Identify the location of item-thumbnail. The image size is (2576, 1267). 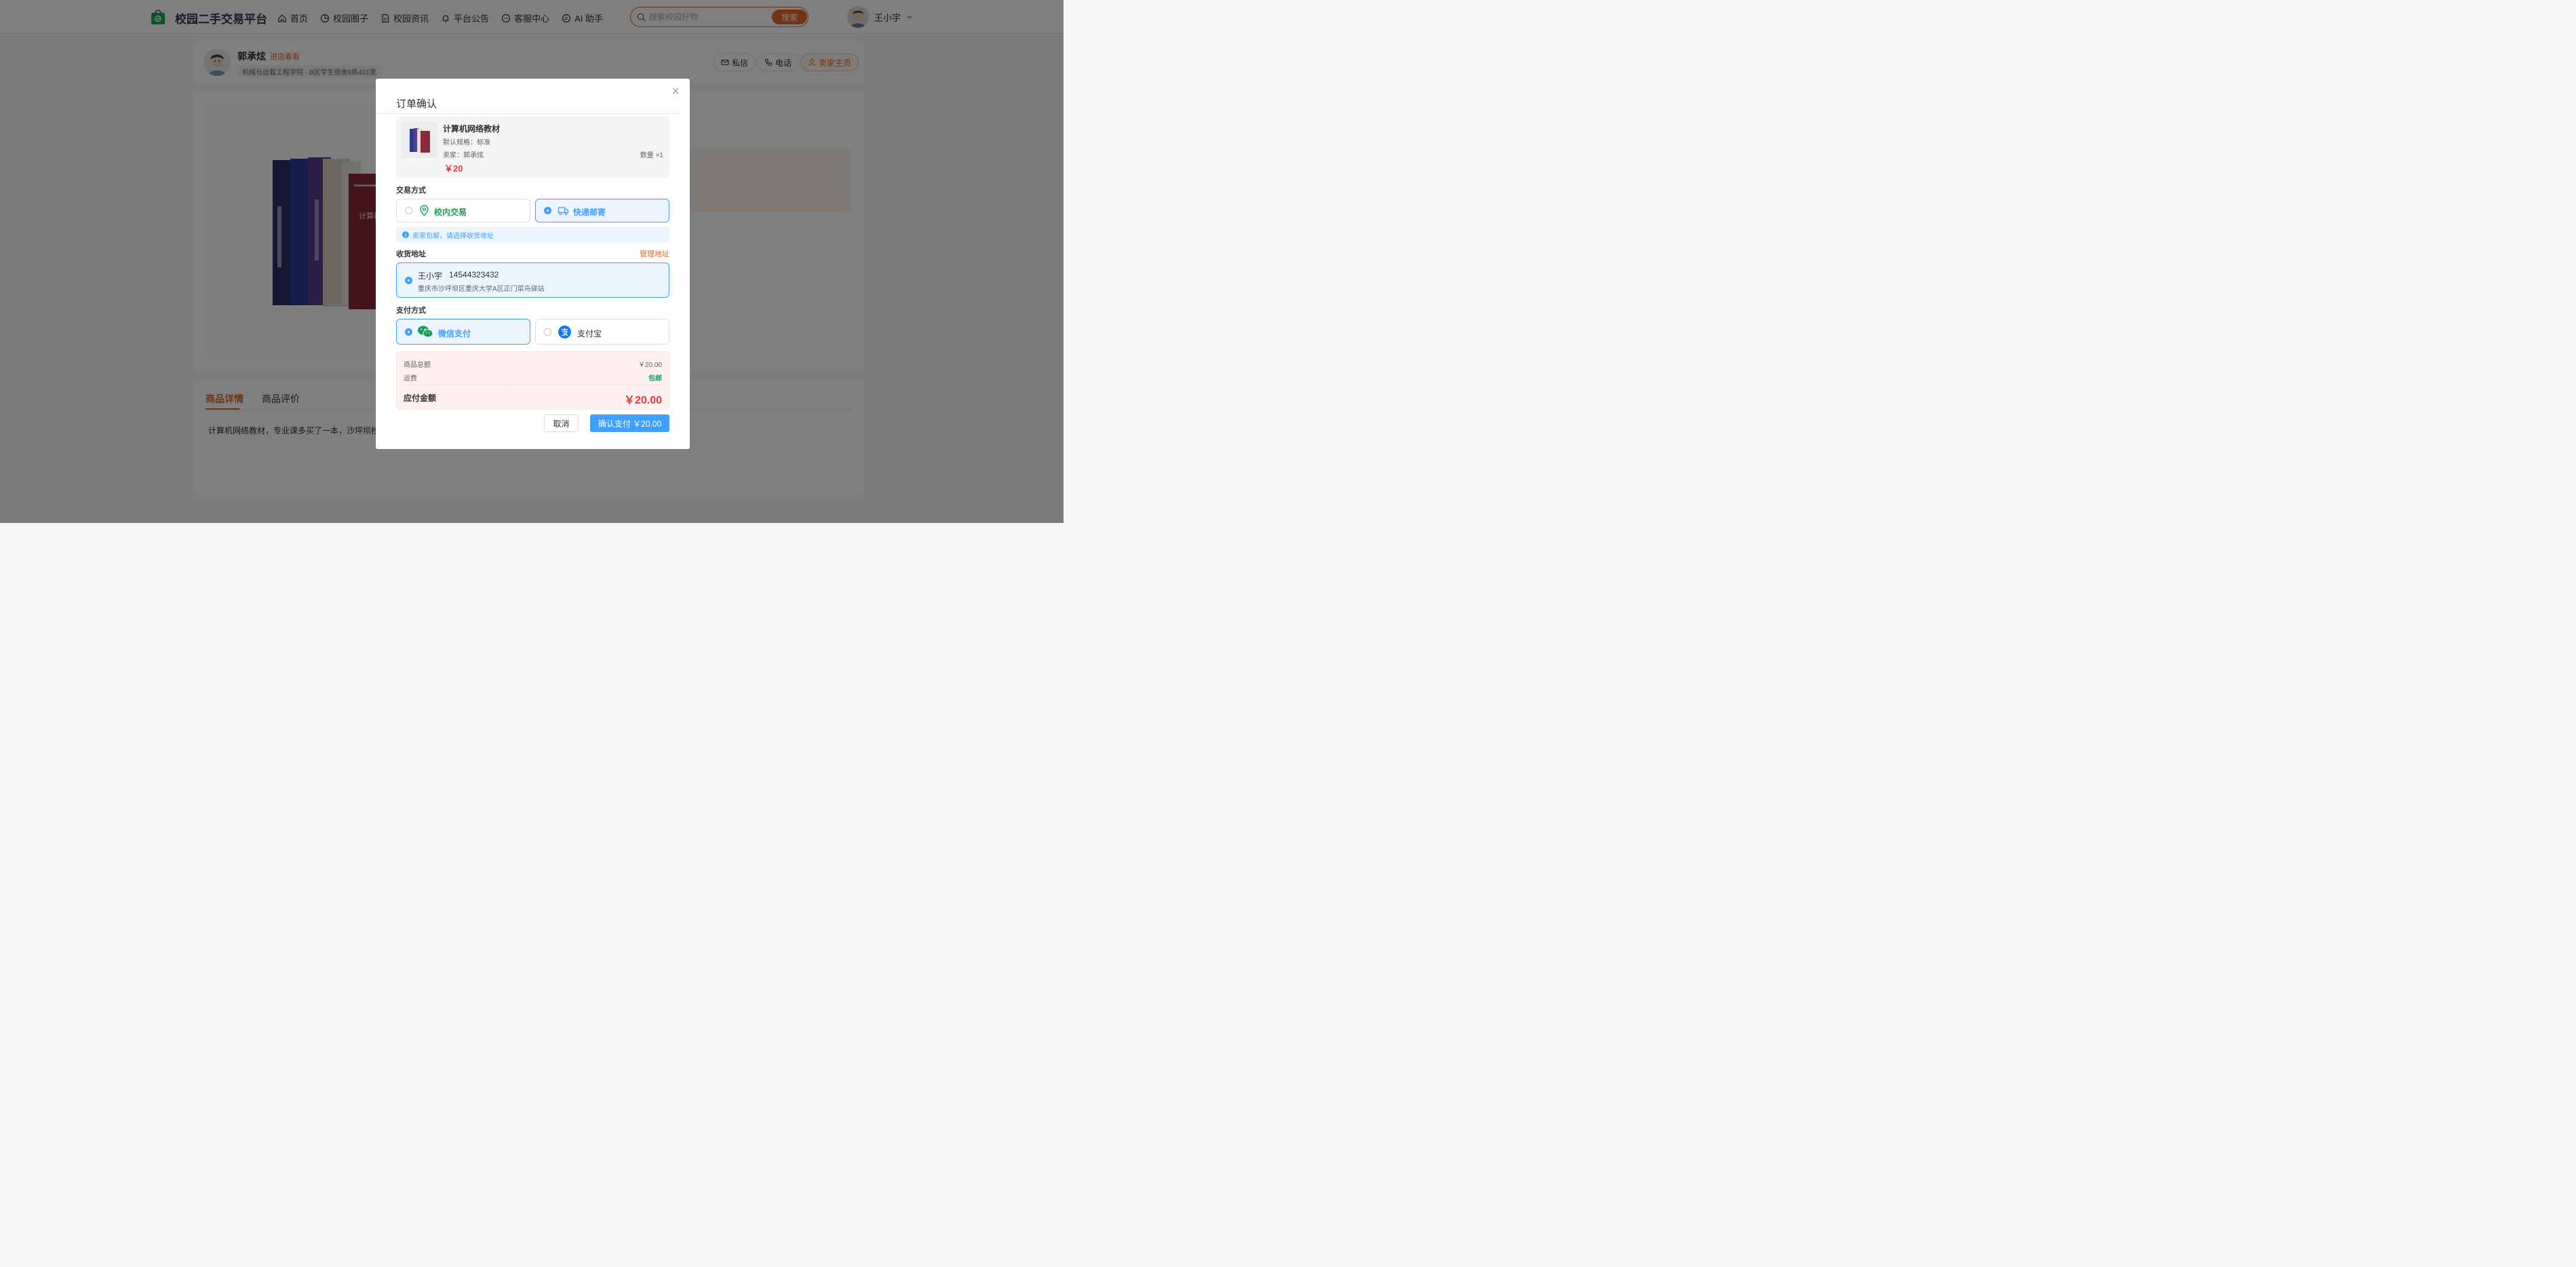
(419, 140).